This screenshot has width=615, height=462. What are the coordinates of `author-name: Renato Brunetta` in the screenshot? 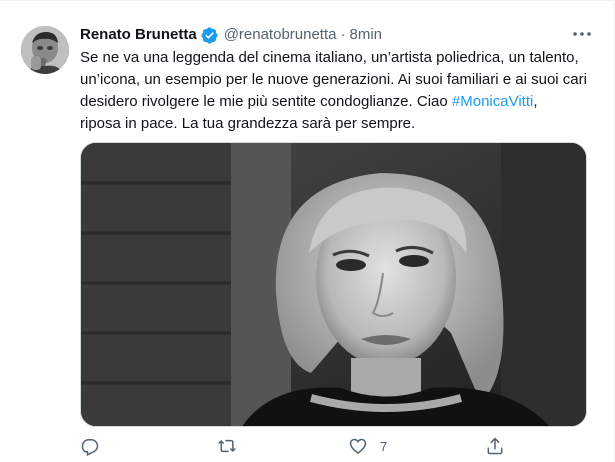 It's located at (138, 35).